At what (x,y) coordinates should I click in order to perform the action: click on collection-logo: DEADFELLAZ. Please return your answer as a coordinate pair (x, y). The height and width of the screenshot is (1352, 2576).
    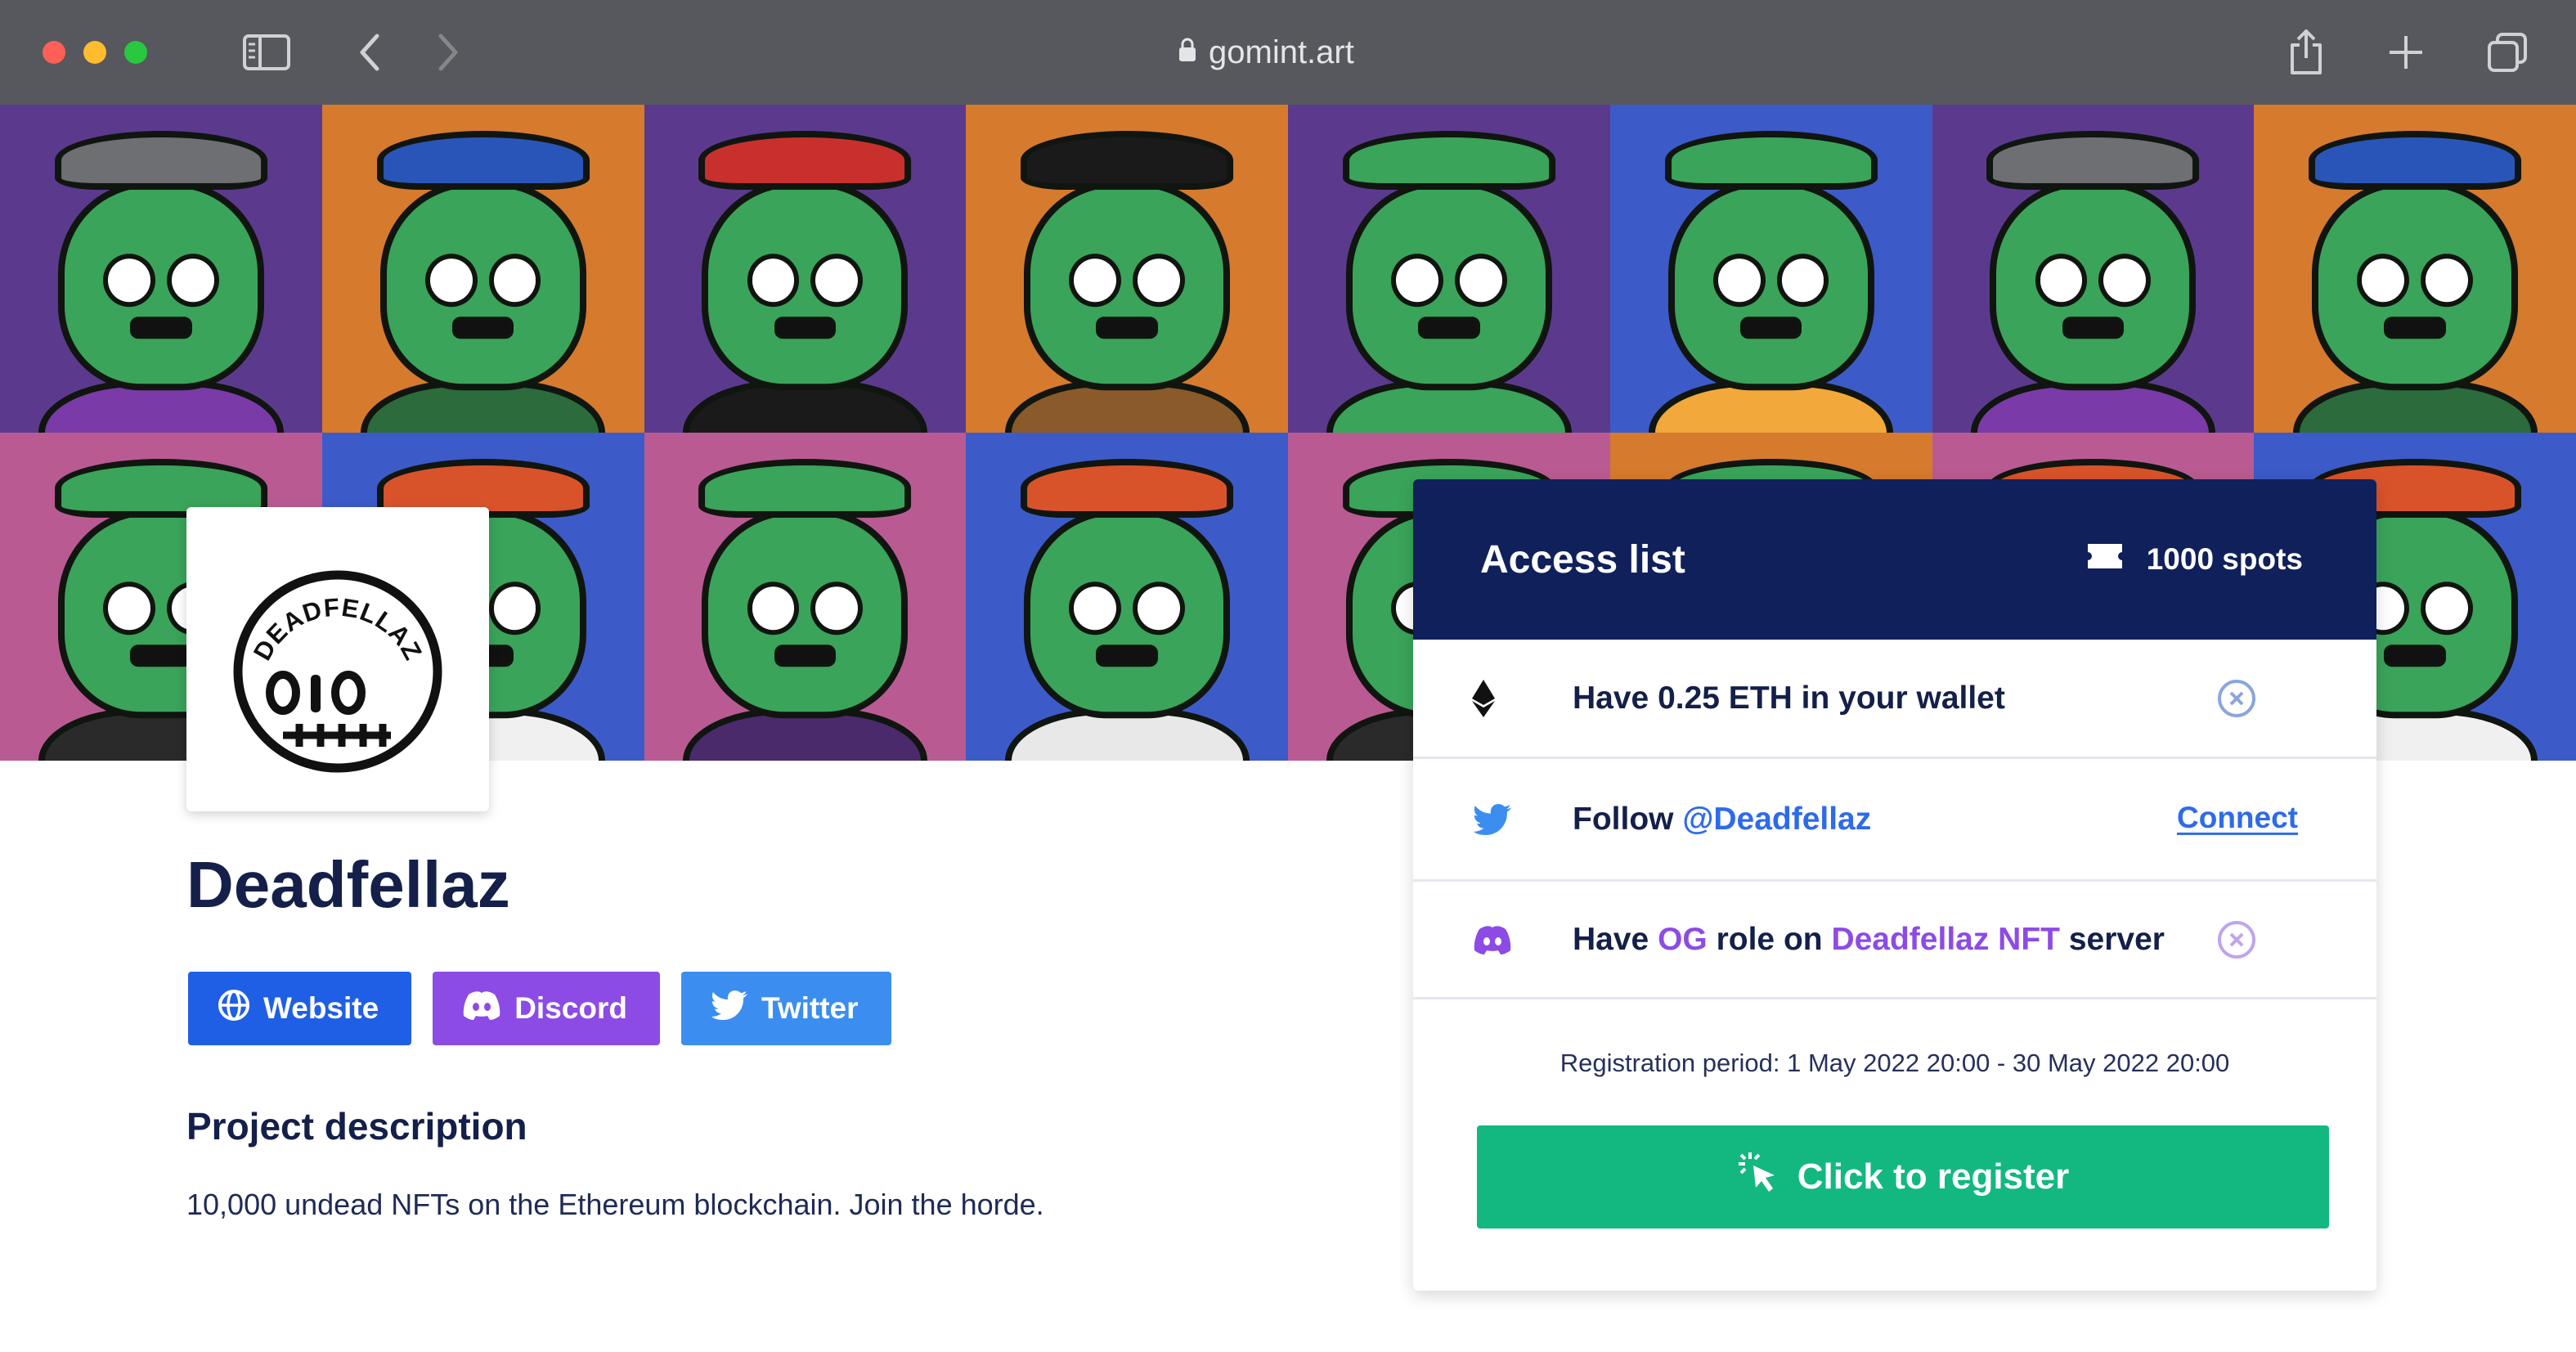
    Looking at the image, I should click on (337, 659).